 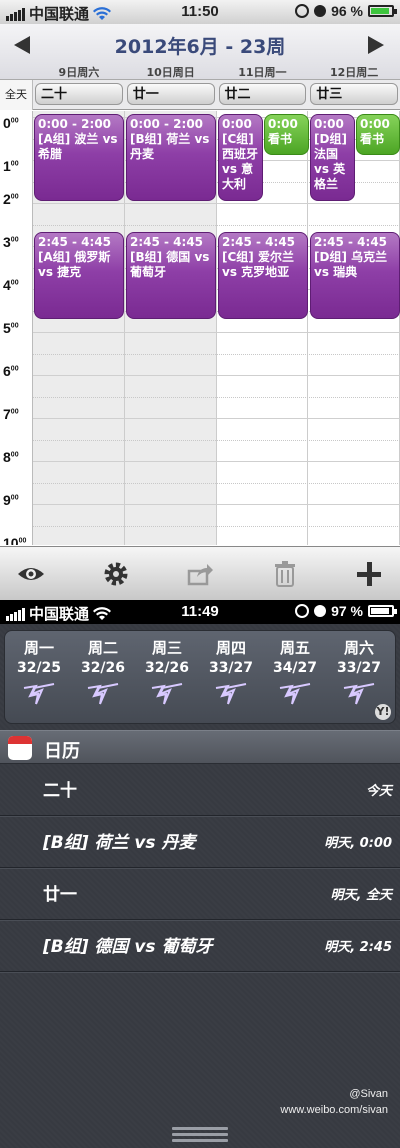 What do you see at coordinates (11, 285) in the screenshot?
I see `hour-label: 400` at bounding box center [11, 285].